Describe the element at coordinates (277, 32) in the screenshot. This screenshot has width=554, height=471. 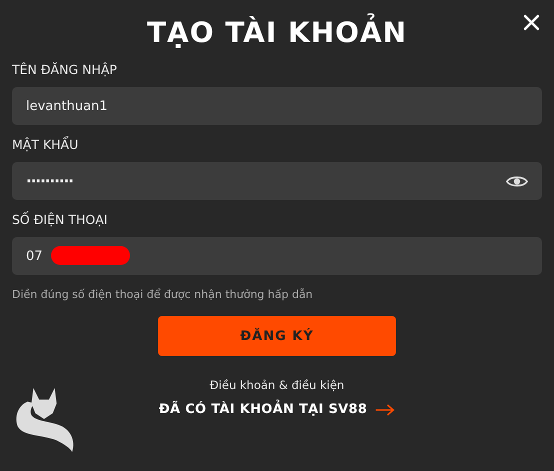
I see `dialog-title: TẠO TÀI KHOẢN` at that location.